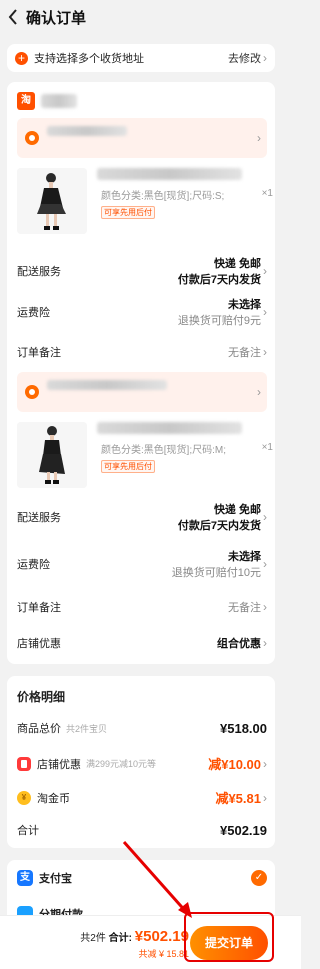 This screenshot has height=969, width=320. Describe the element at coordinates (150, 17) in the screenshot. I see `header-bar: 确认订单` at that location.